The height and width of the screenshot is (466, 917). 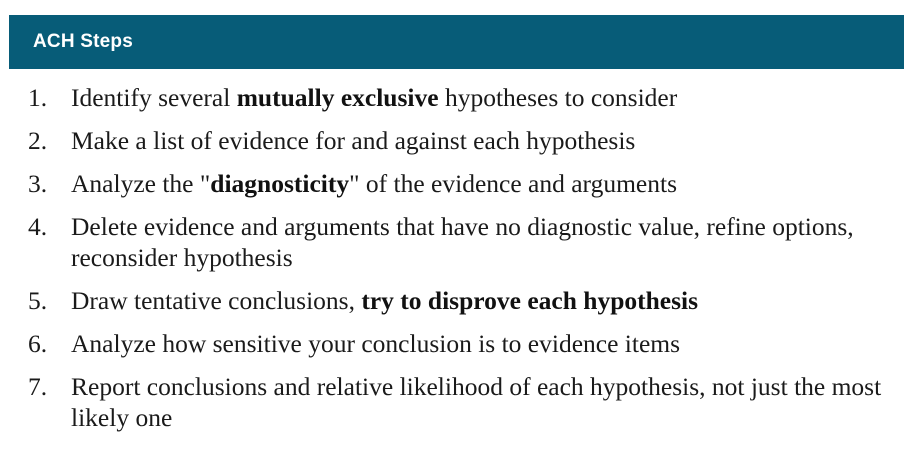 I want to click on step-text-segment: Draw tentative conclusions,, so click(x=216, y=300).